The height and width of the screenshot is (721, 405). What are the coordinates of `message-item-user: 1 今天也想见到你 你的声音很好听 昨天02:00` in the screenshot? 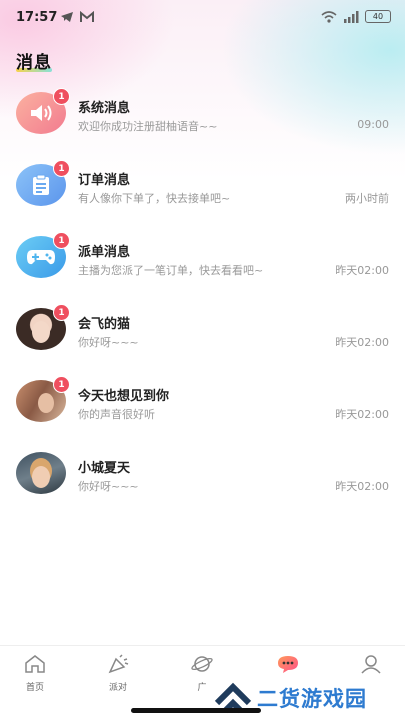 It's located at (202, 406).